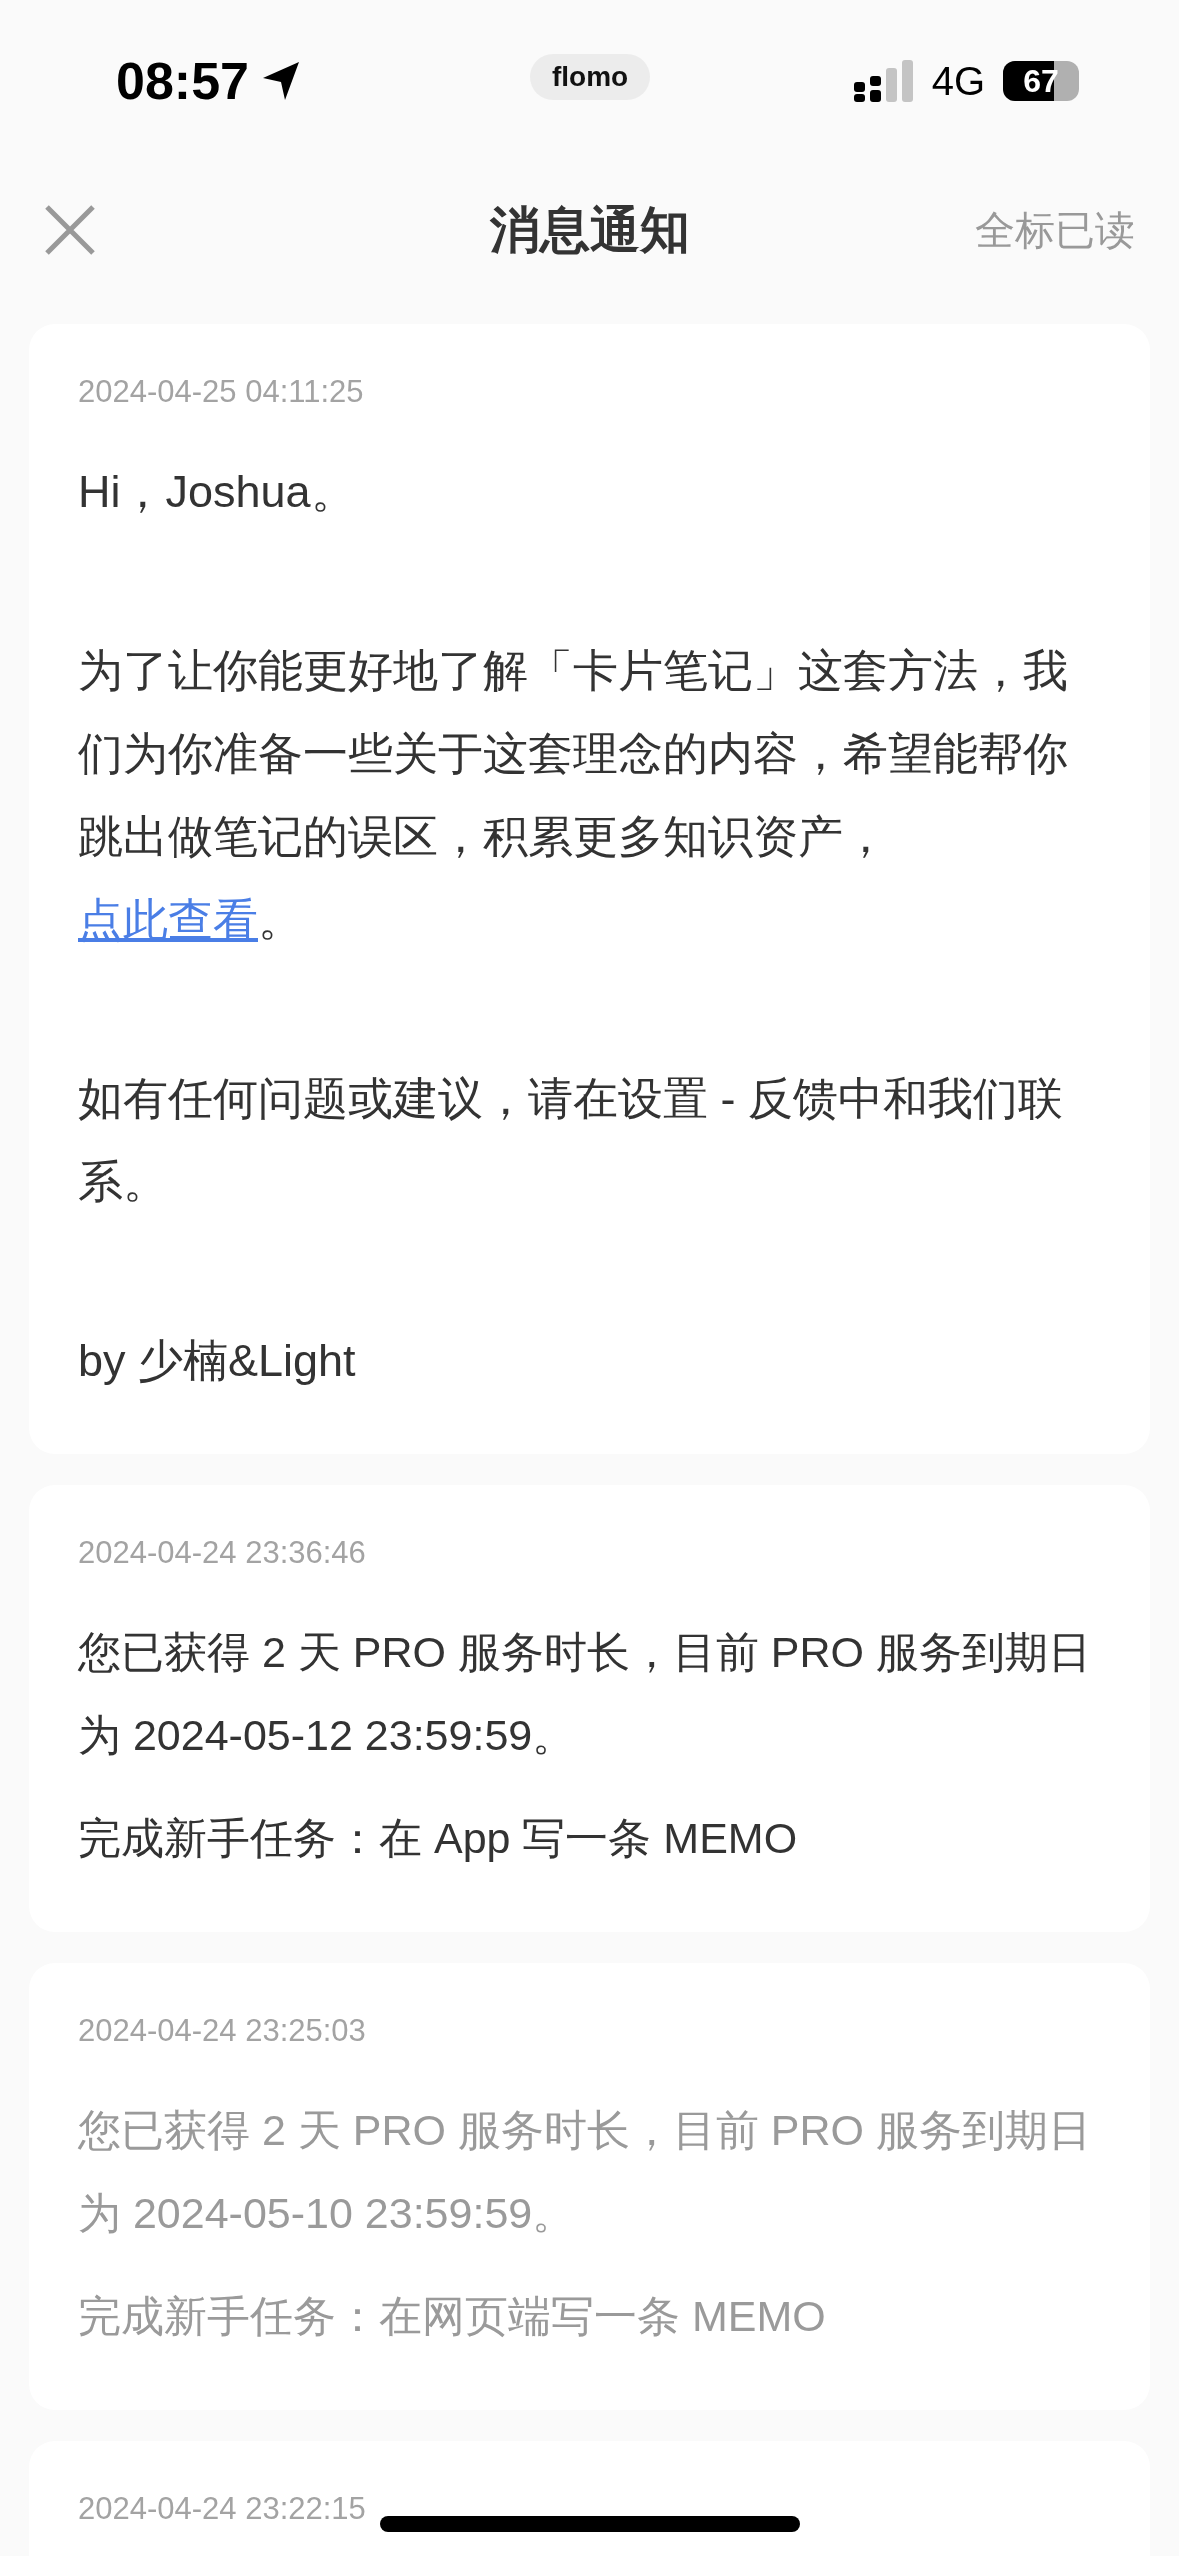 This screenshot has height=2556, width=1179. What do you see at coordinates (958, 81) in the screenshot?
I see `network-label: 4G` at bounding box center [958, 81].